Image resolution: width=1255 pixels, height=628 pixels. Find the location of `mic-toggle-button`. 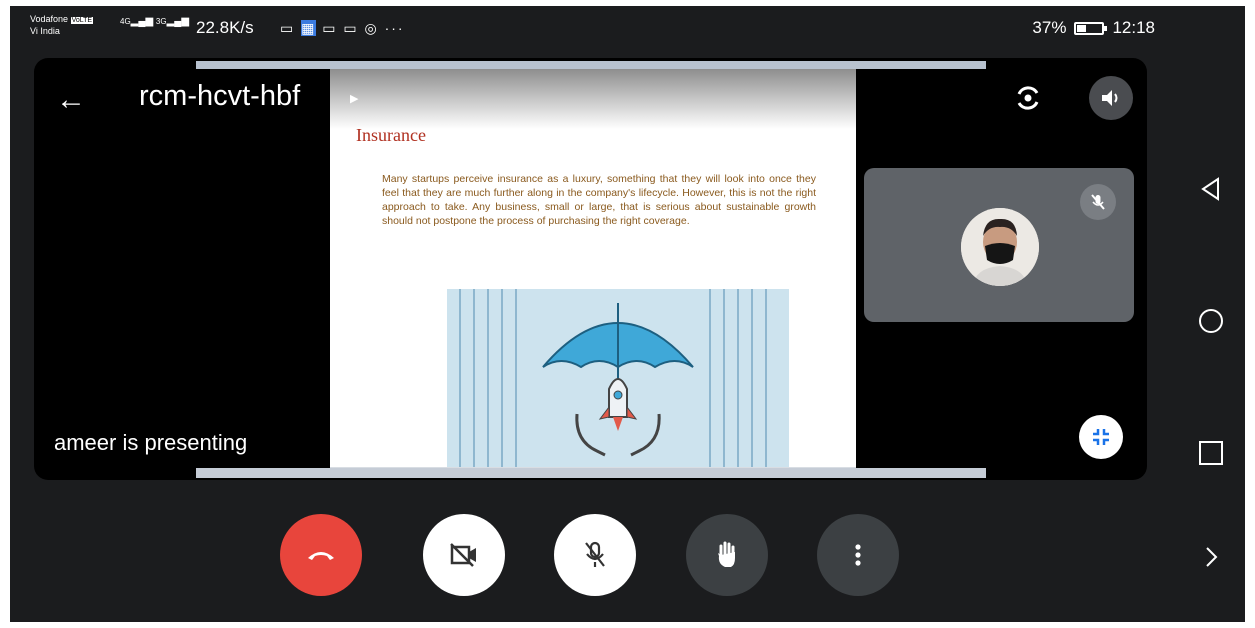

mic-toggle-button is located at coordinates (595, 555).